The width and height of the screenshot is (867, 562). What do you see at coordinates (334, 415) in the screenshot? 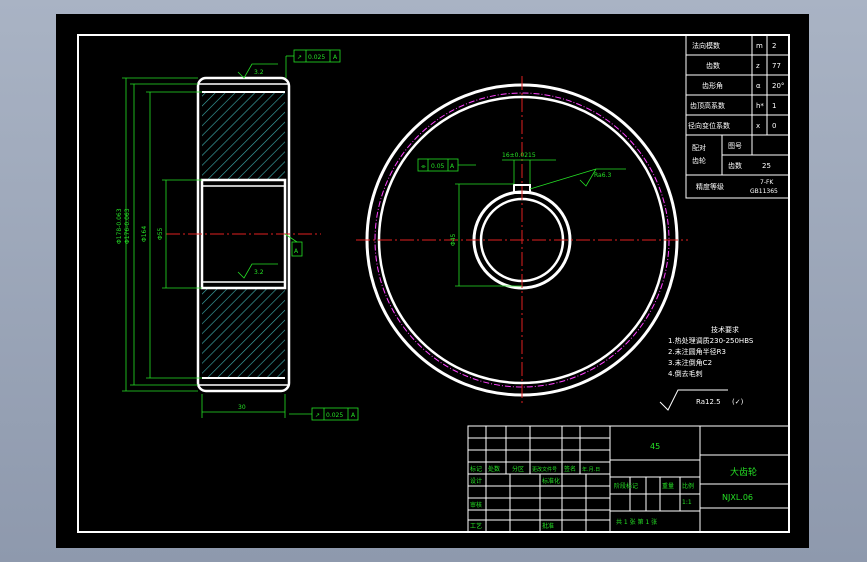
I see `runout-value-bottom: 0.025` at bounding box center [334, 415].